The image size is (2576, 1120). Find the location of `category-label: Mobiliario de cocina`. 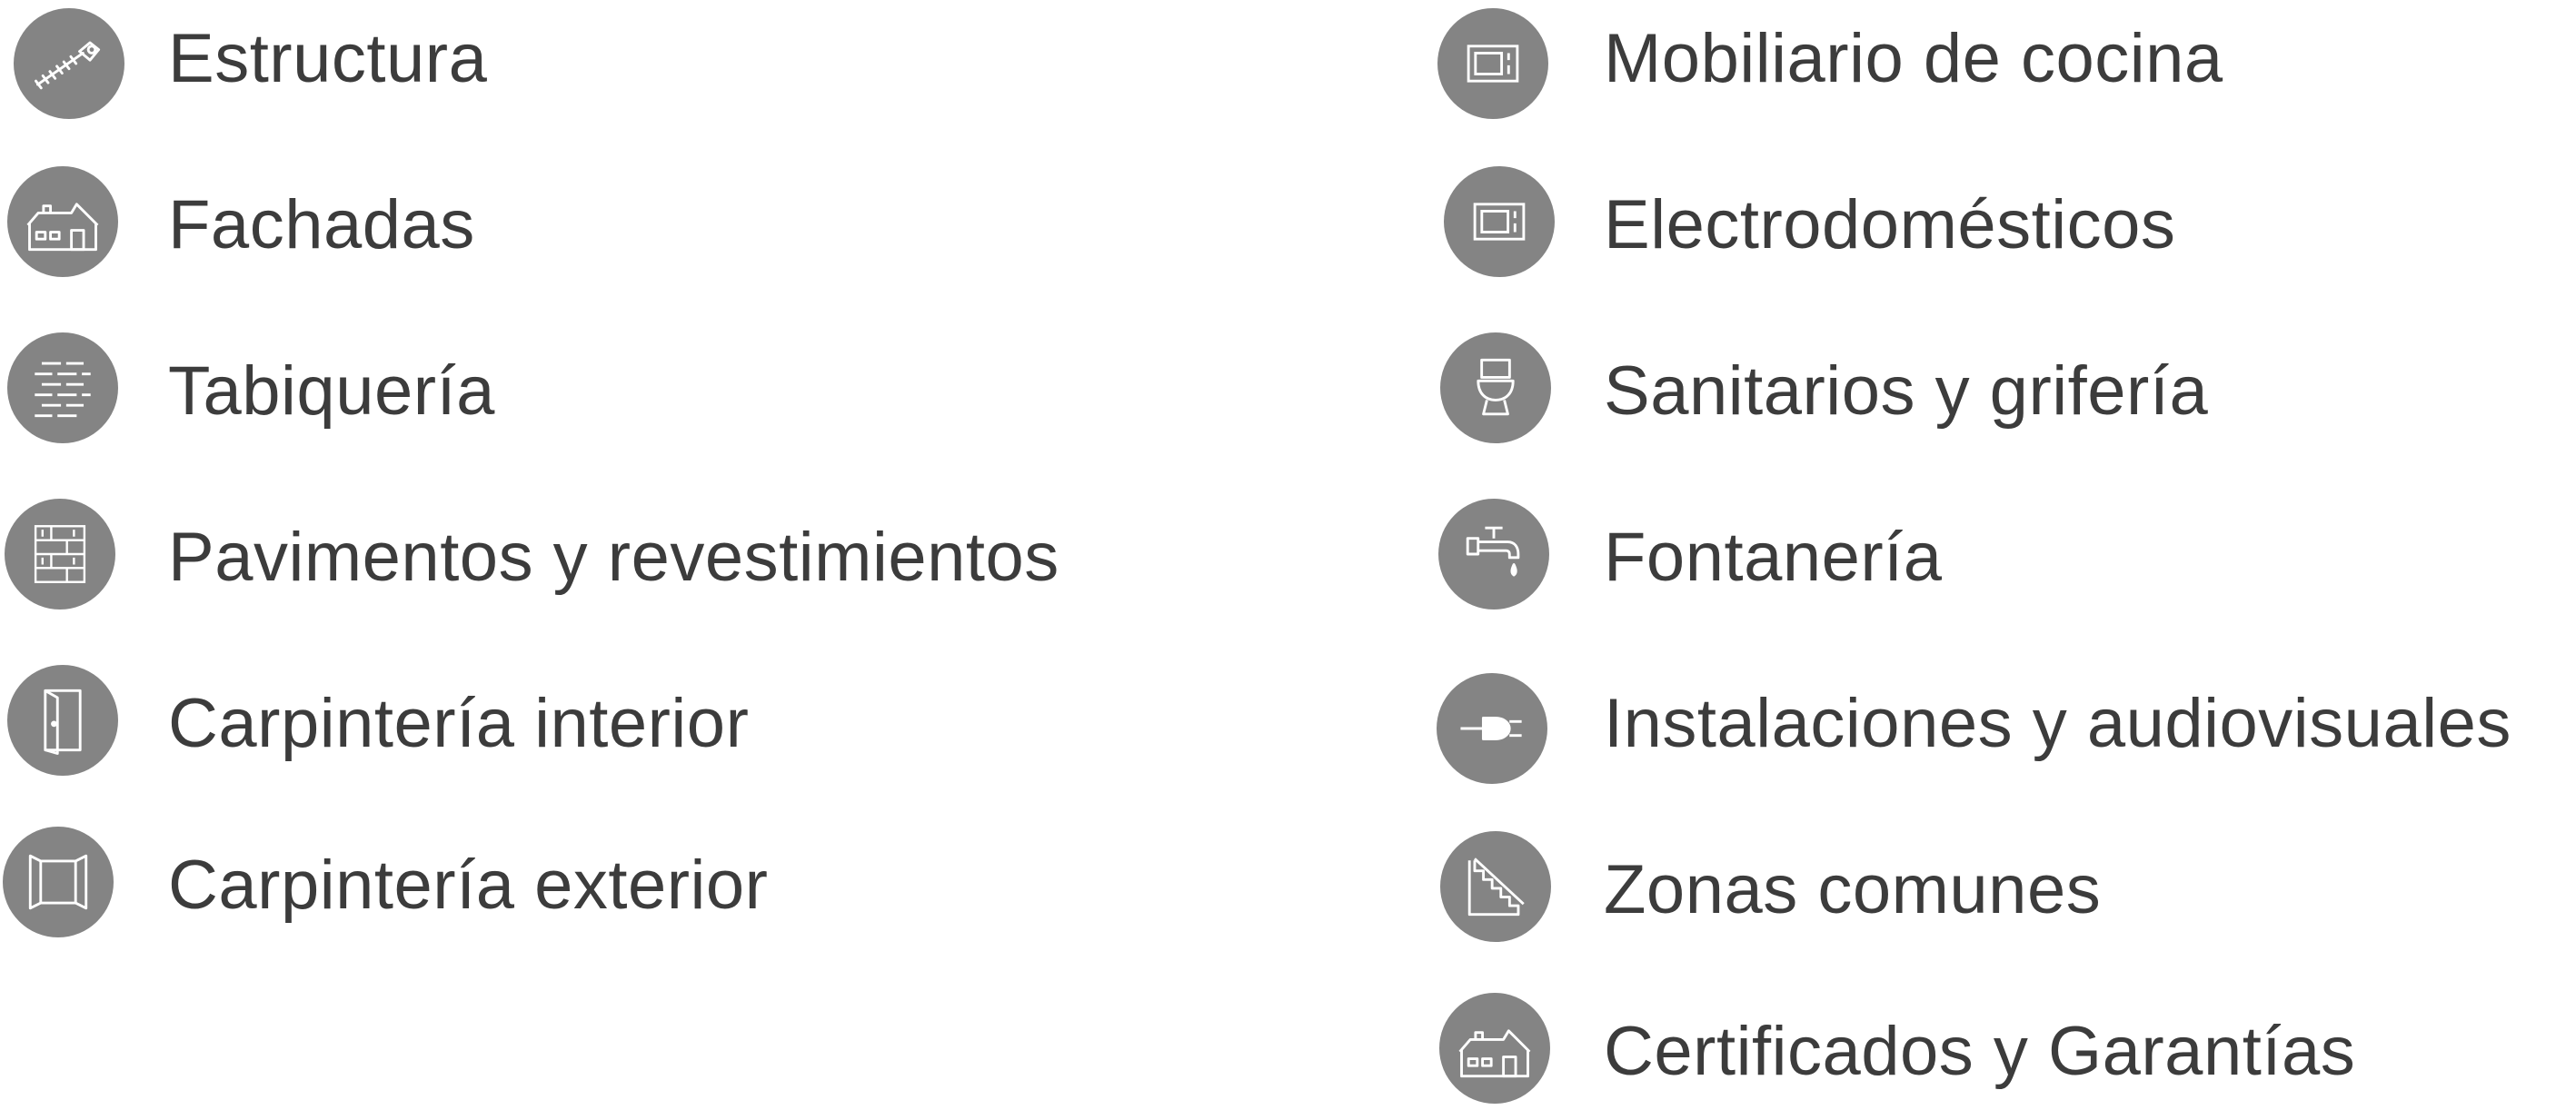

category-label: Mobiliario de cocina is located at coordinates (1913, 59).